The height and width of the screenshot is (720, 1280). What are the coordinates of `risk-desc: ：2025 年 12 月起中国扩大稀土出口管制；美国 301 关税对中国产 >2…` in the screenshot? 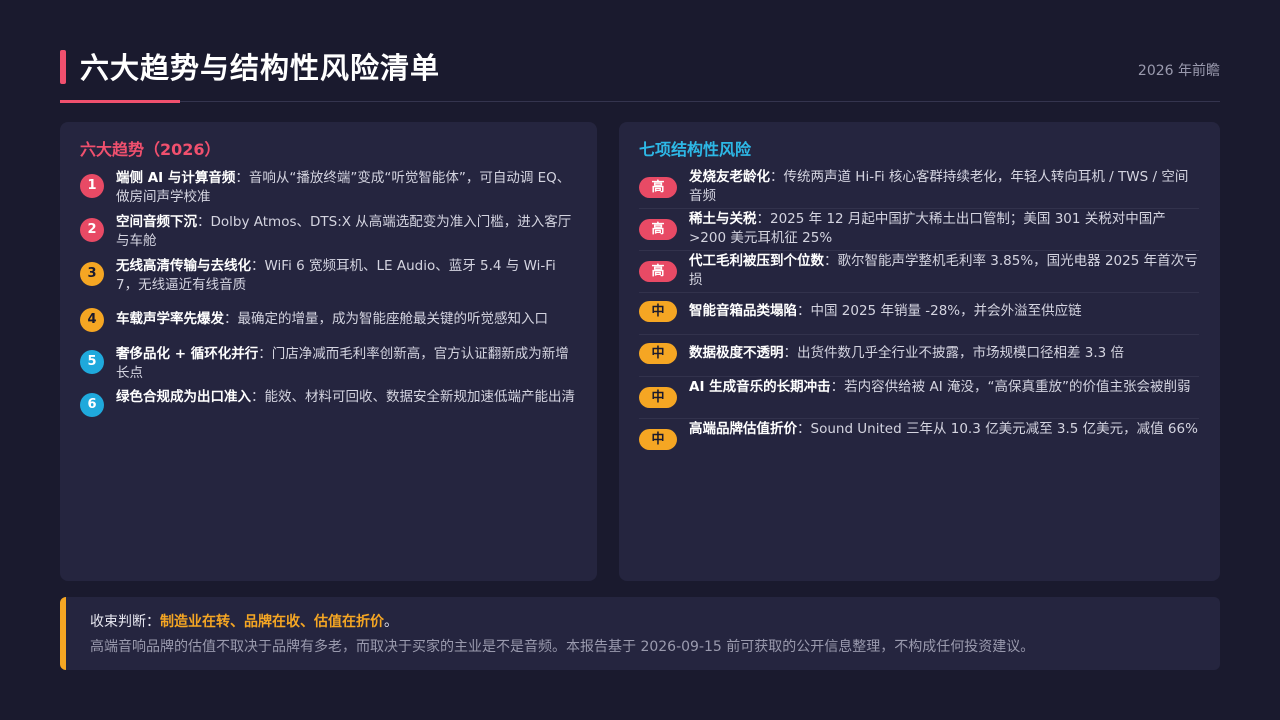 It's located at (927, 228).